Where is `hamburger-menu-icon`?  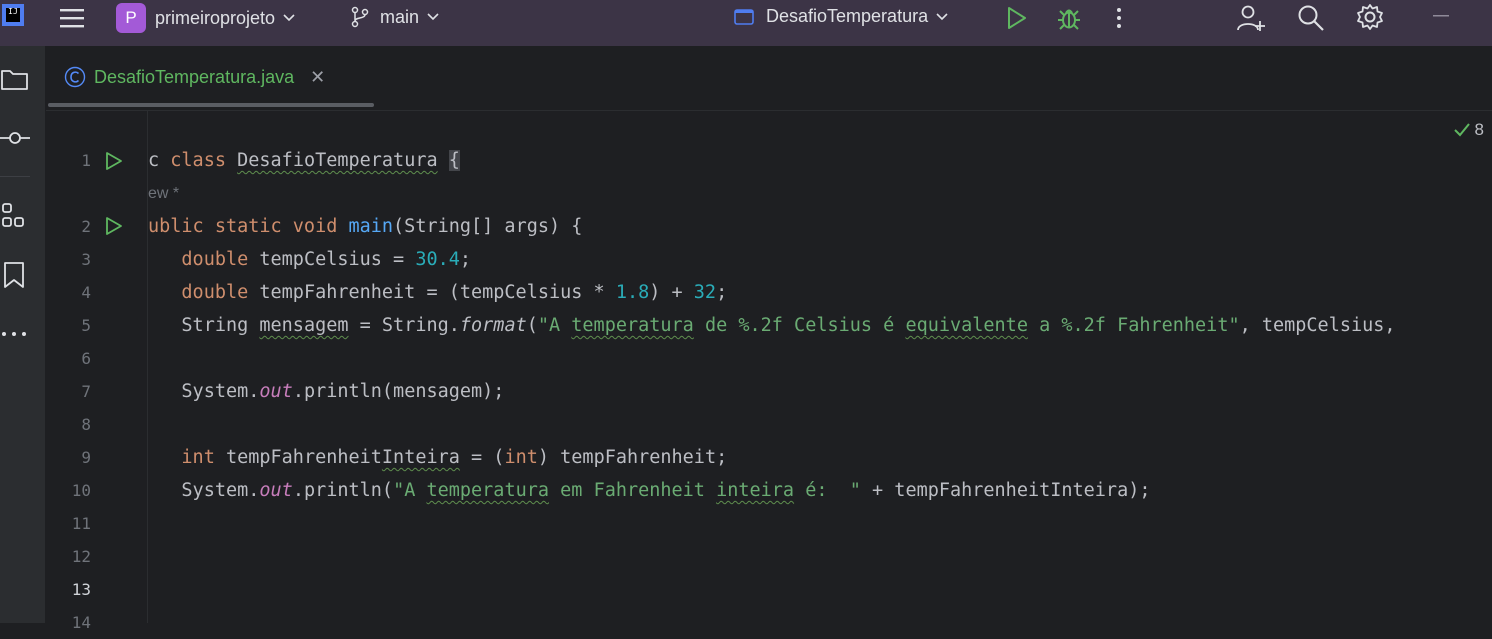 hamburger-menu-icon is located at coordinates (72, 18).